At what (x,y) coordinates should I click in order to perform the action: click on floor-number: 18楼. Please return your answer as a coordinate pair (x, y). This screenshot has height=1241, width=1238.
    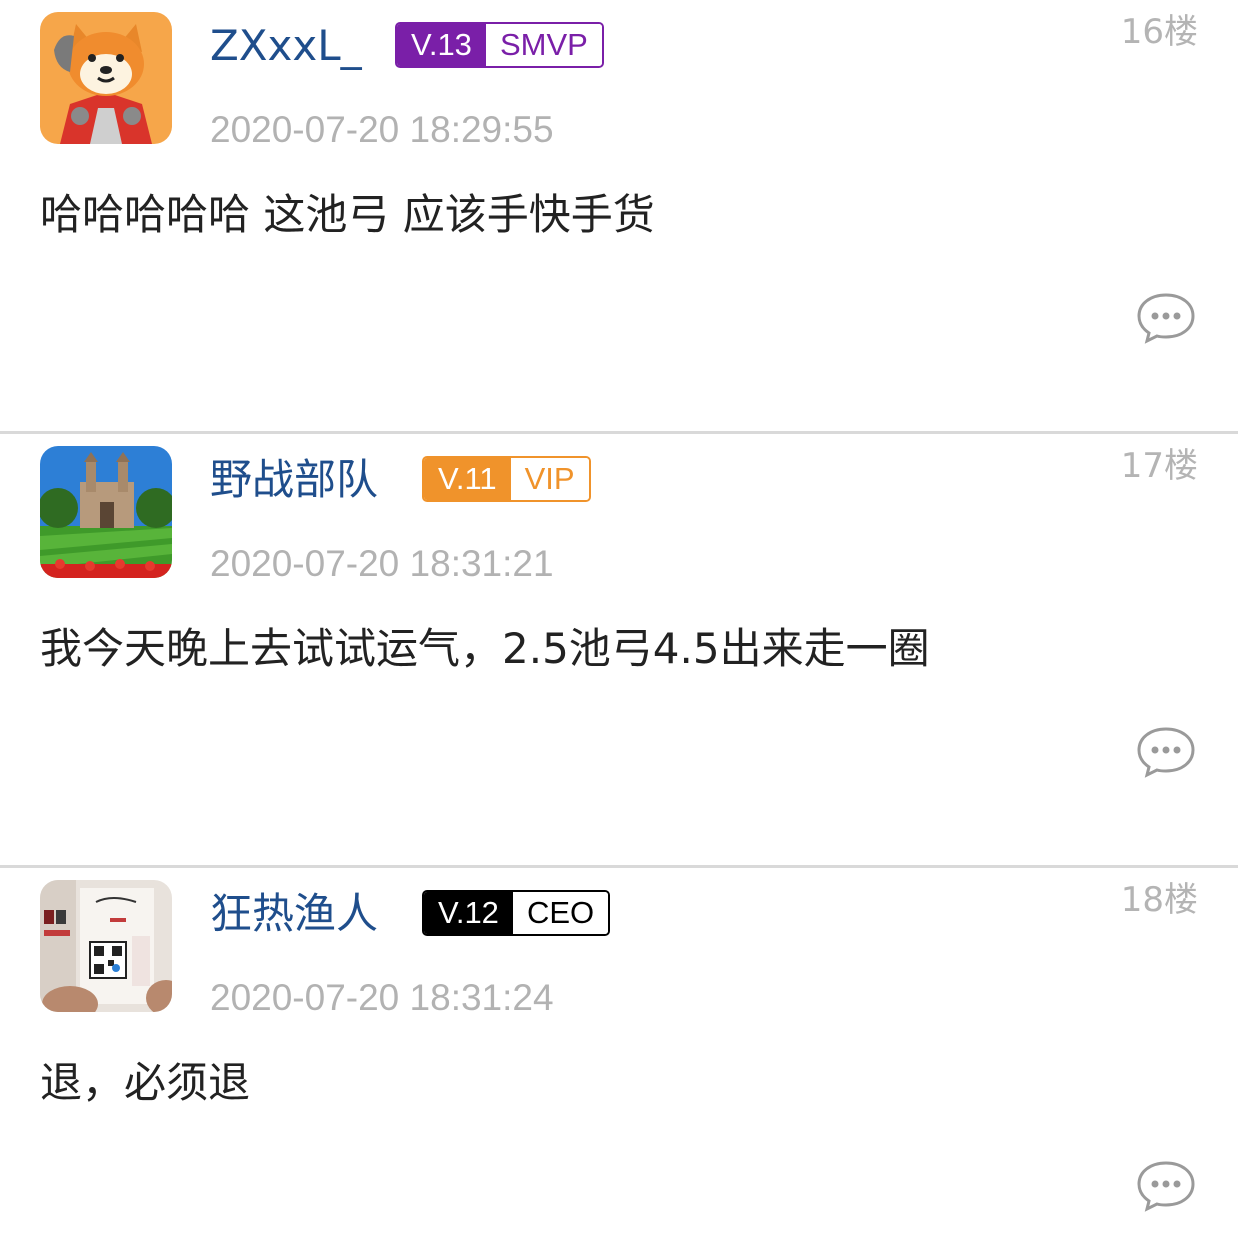
    Looking at the image, I should click on (1159, 900).